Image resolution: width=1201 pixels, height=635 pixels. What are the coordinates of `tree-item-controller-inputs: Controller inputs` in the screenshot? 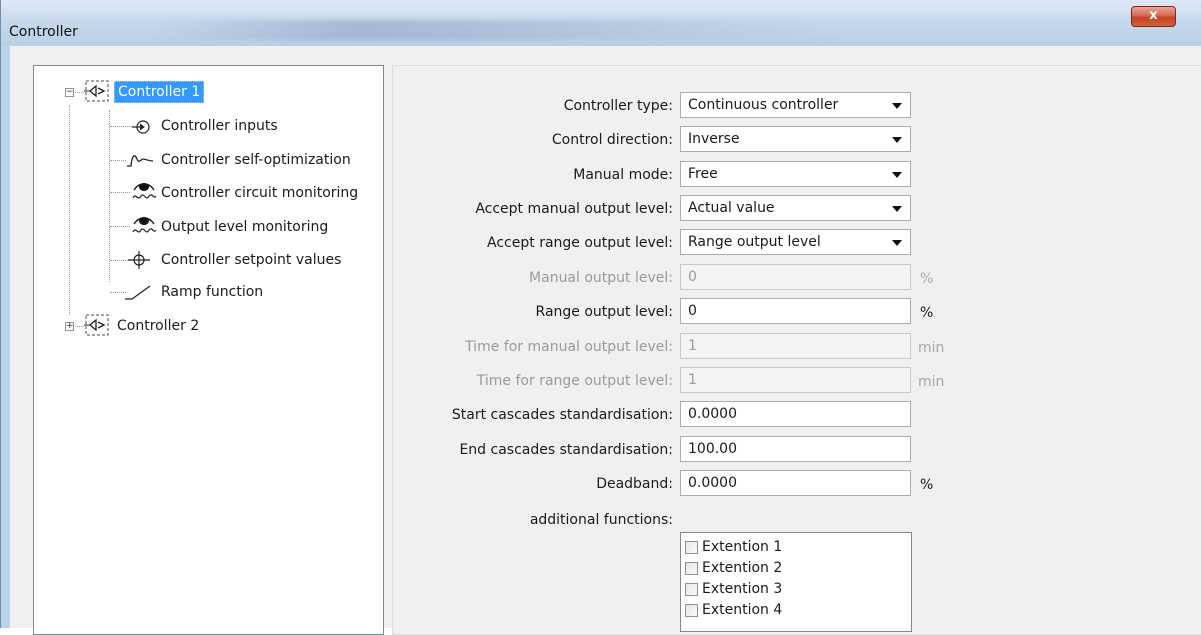 It's located at (219, 126).